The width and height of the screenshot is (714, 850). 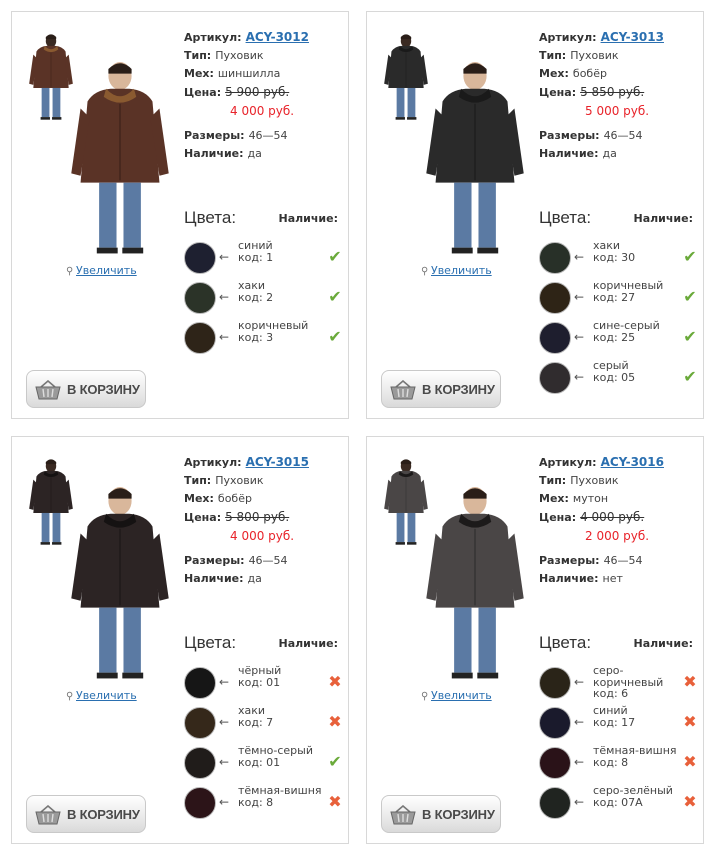 What do you see at coordinates (277, 462) in the screenshot?
I see `sku-link: ACY-3015` at bounding box center [277, 462].